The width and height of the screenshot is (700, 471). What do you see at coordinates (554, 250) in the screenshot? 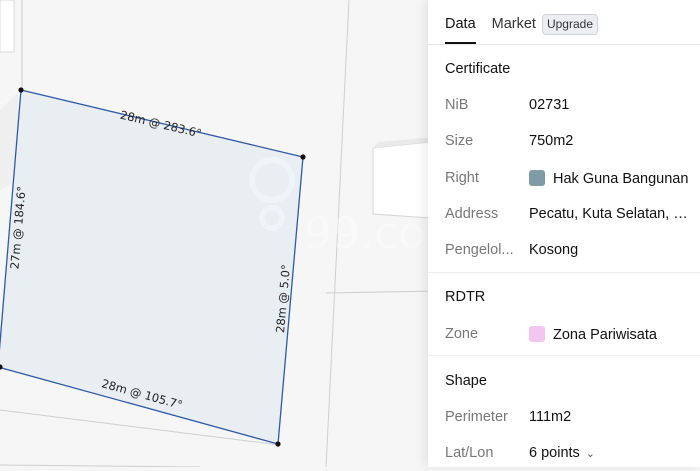
I see `row-value-pengelola: Kosong` at bounding box center [554, 250].